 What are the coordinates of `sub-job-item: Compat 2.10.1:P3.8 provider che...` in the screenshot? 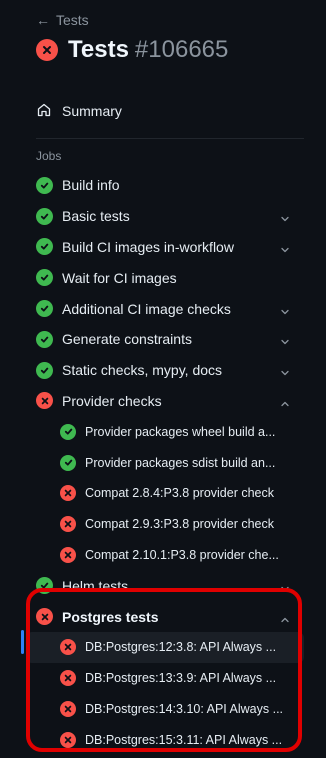 It's located at (165, 555).